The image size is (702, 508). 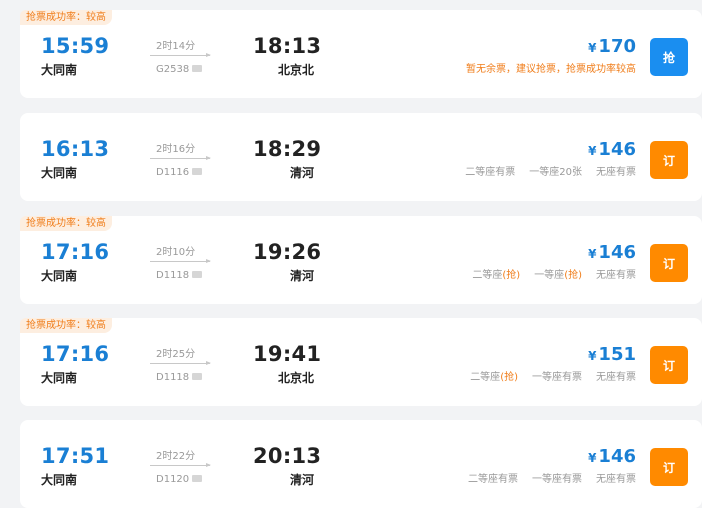 What do you see at coordinates (287, 46) in the screenshot?
I see `arrival-time: 18:13` at bounding box center [287, 46].